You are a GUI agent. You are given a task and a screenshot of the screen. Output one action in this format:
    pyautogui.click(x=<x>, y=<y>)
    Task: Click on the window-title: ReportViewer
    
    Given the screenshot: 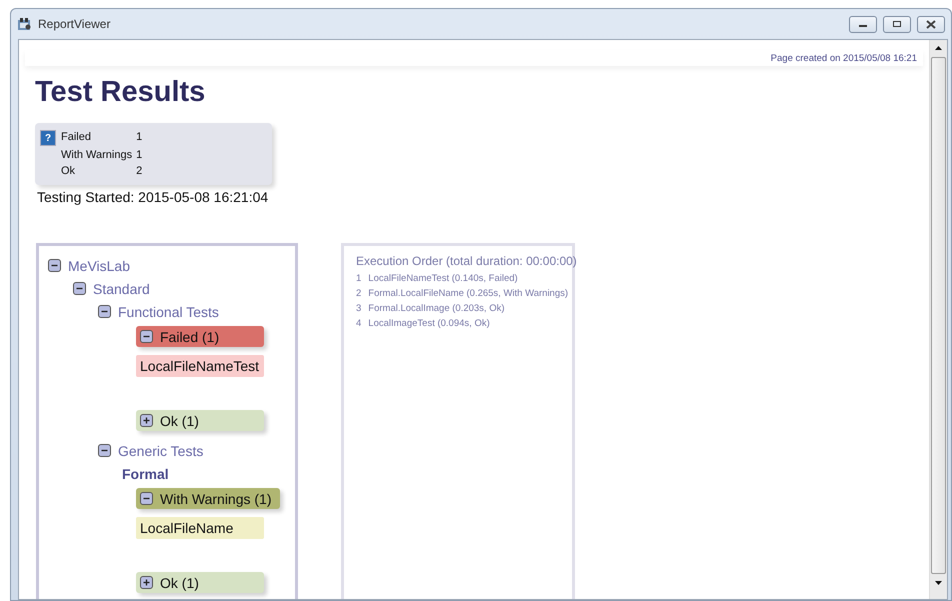 What is the action you would take?
    pyautogui.click(x=75, y=24)
    